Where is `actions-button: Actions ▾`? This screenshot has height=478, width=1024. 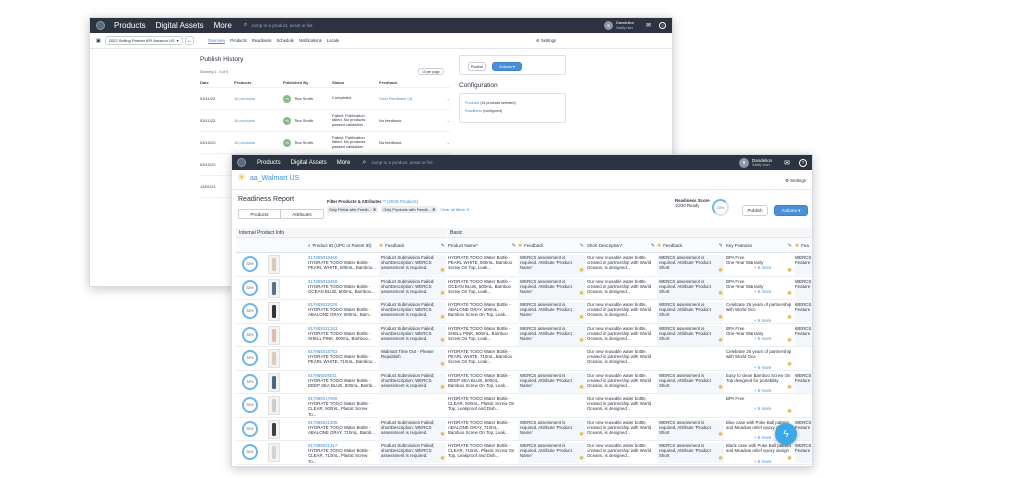 actions-button: Actions ▾ is located at coordinates (507, 66).